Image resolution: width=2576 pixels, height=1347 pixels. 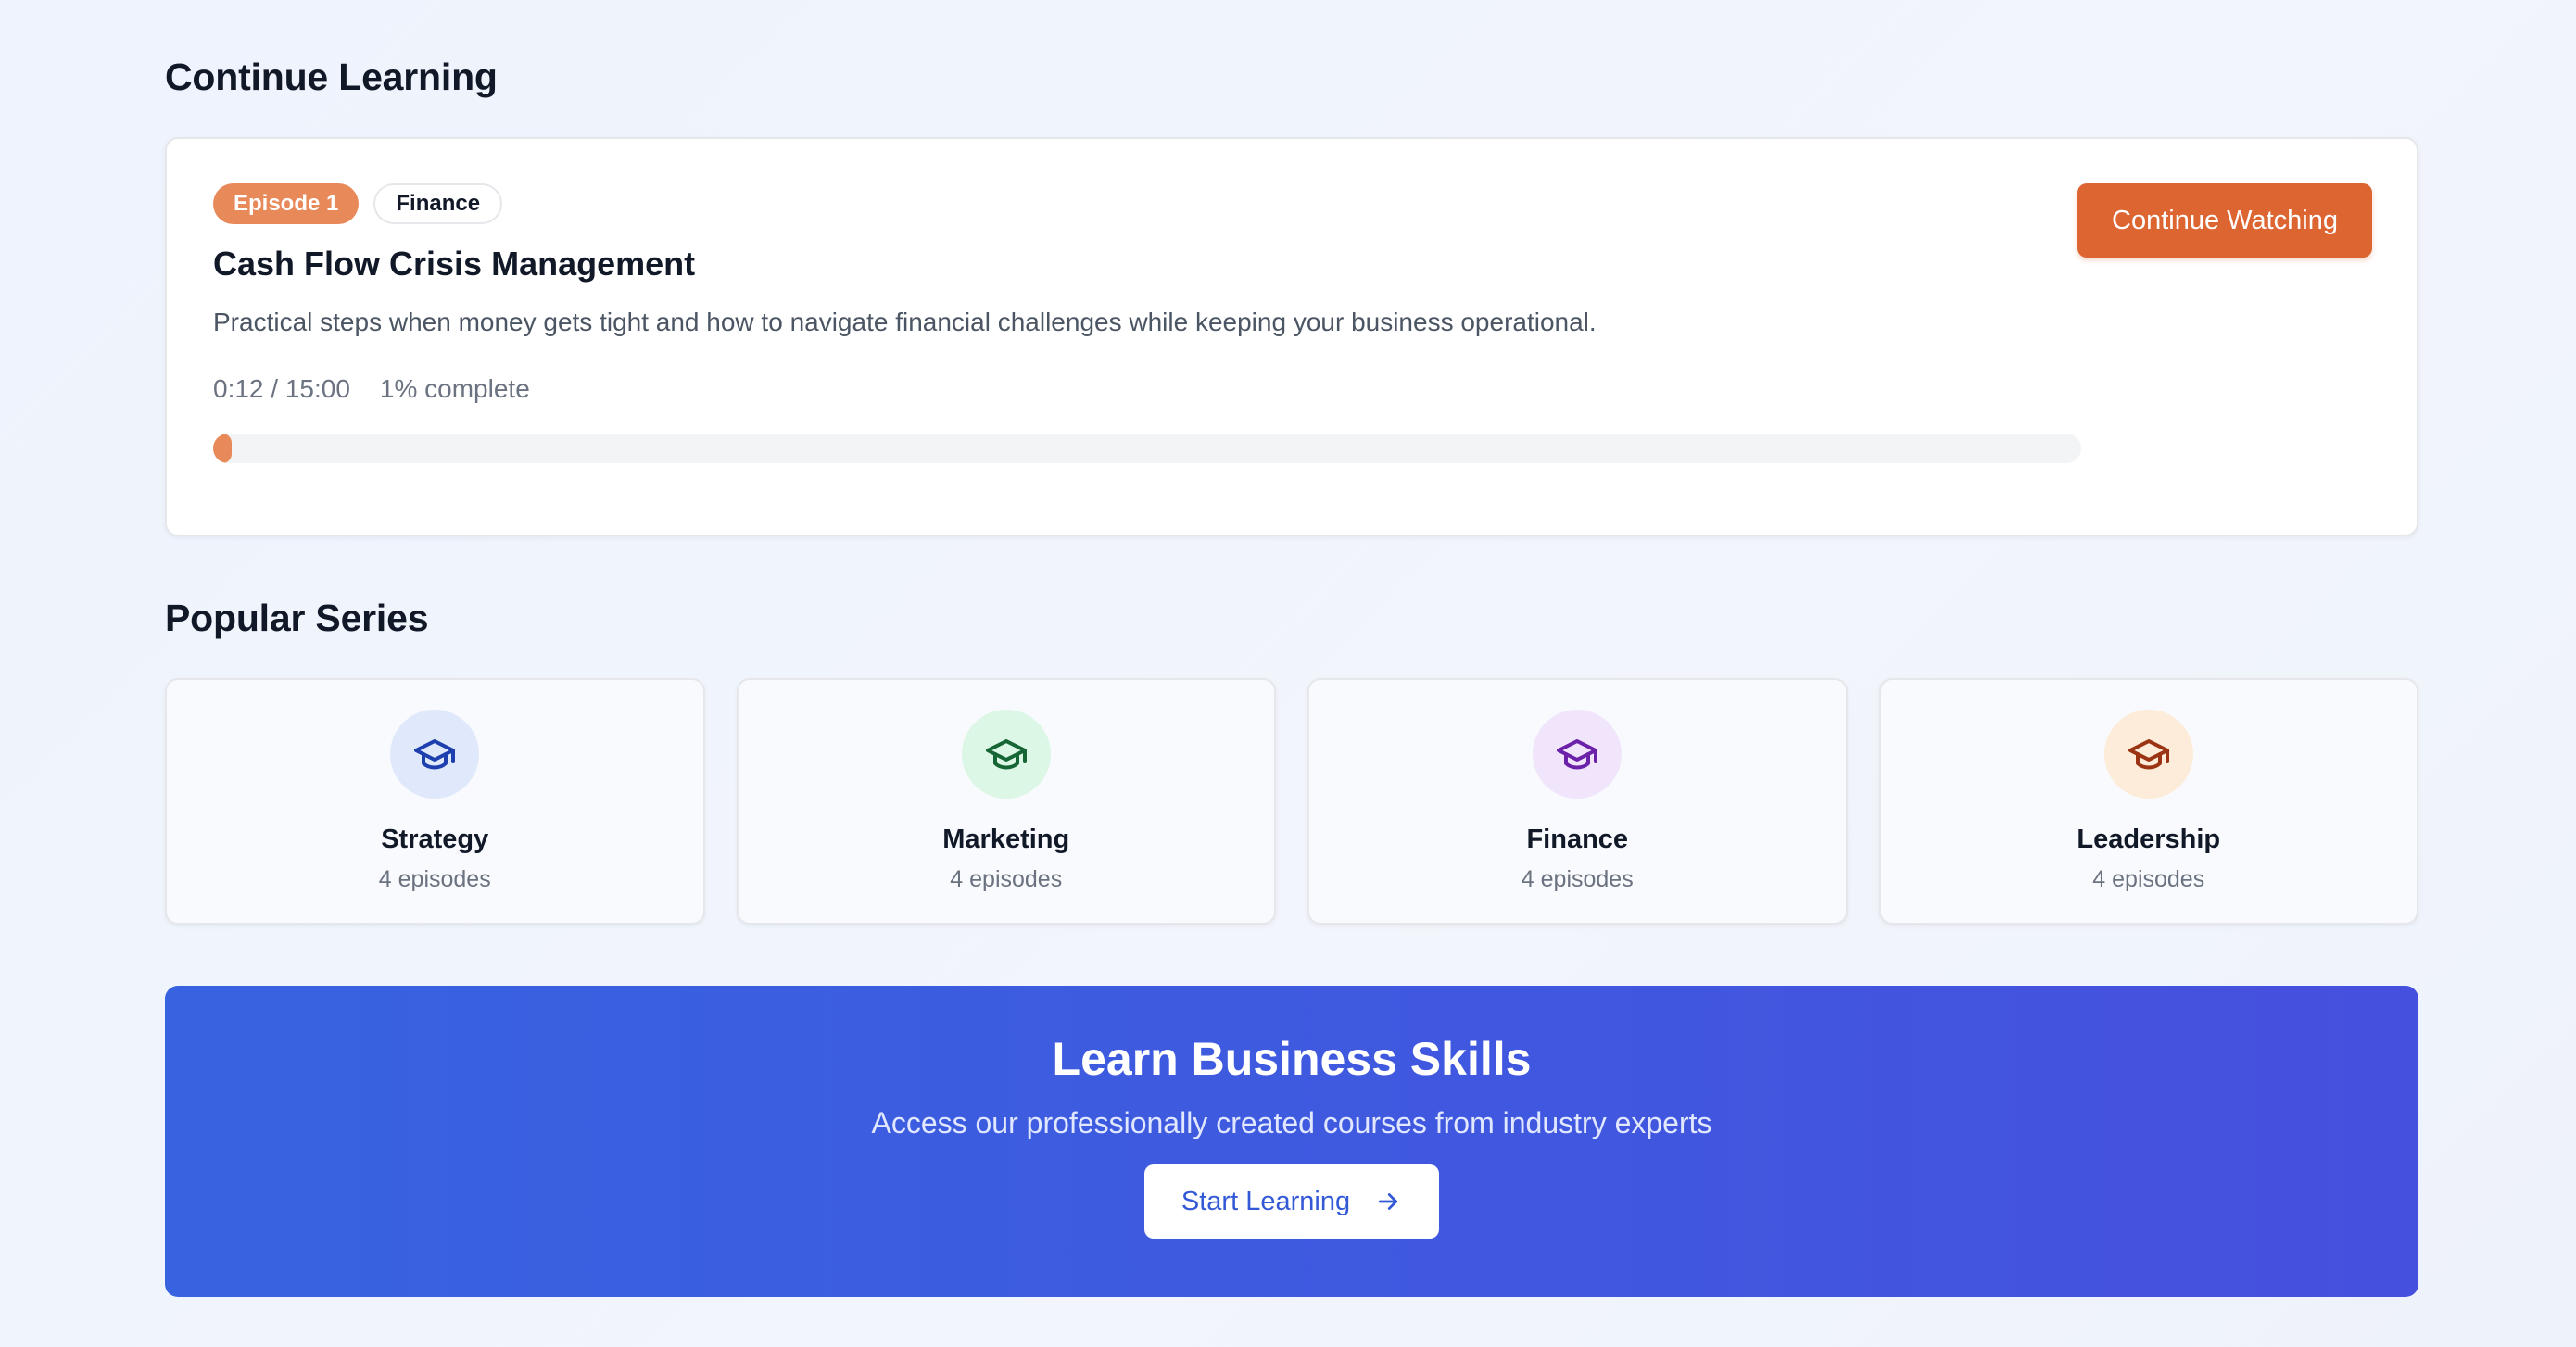 What do you see at coordinates (435, 839) in the screenshot?
I see `series-name: Strategy` at bounding box center [435, 839].